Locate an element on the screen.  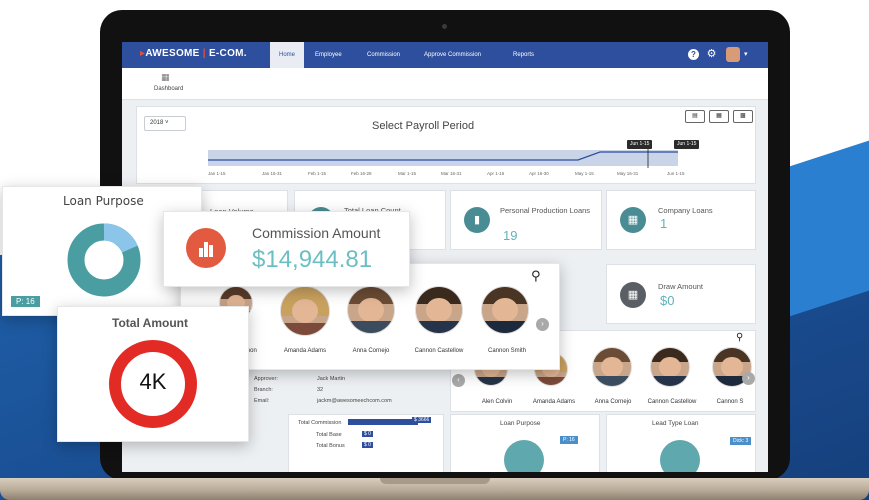
chevron-left-icon: ‹ is located at coordinates (458, 380).